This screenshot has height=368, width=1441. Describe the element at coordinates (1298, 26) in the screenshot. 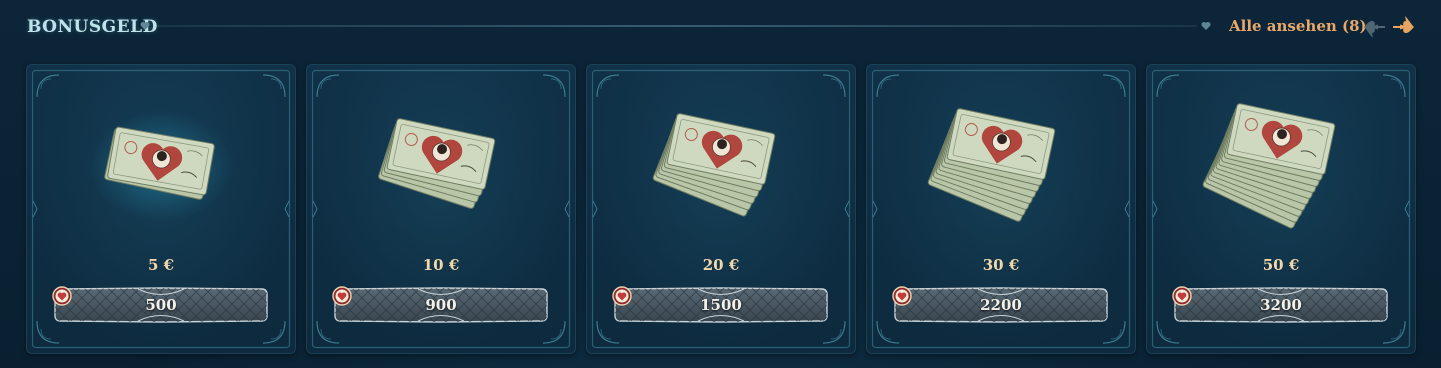

I see `view-all-link: Alle ansehen (8)` at that location.